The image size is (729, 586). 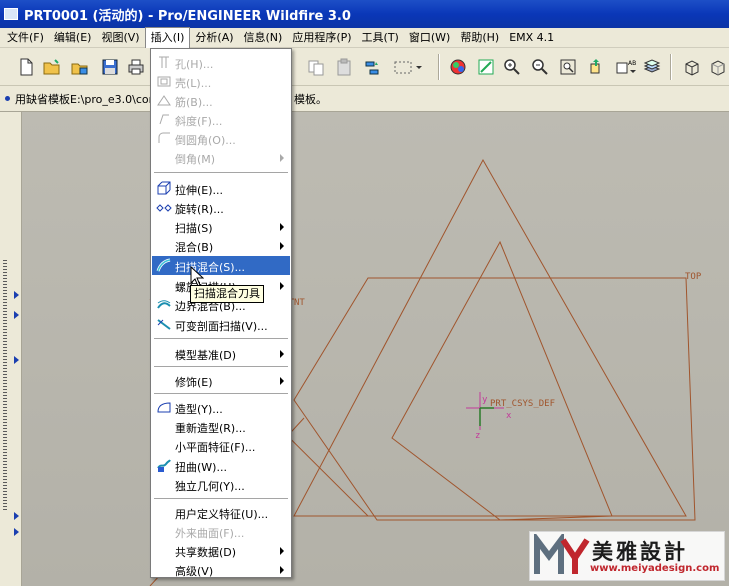 I want to click on csys-y-label: y, so click(x=485, y=400).